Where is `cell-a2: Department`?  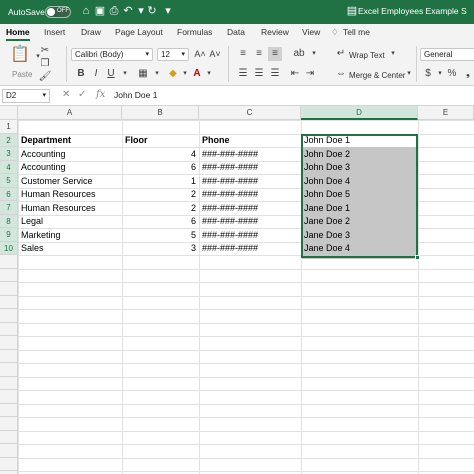
cell-a2: Department is located at coordinates (70, 141).